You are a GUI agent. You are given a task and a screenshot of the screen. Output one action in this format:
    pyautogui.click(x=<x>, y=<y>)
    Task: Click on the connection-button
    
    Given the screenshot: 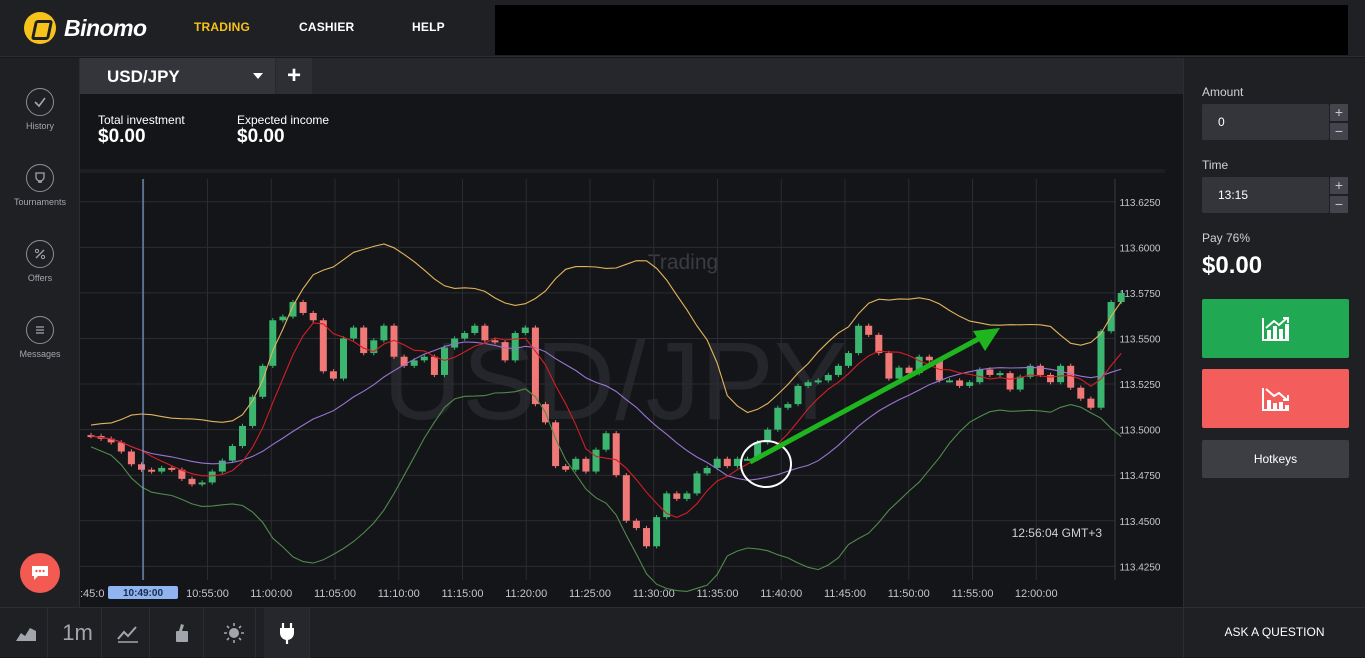 What is the action you would take?
    pyautogui.click(x=287, y=633)
    